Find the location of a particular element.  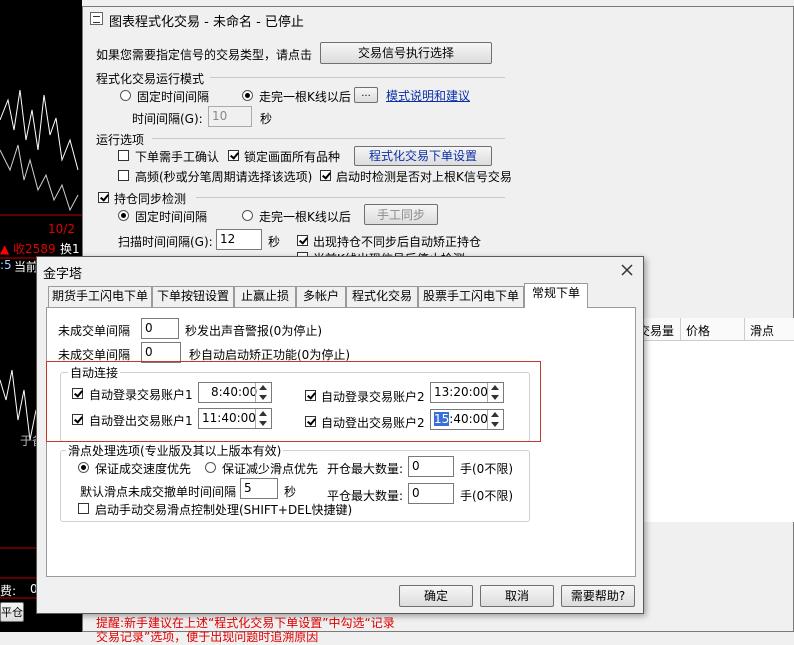

open-max-input: 0 is located at coordinates (431, 466).